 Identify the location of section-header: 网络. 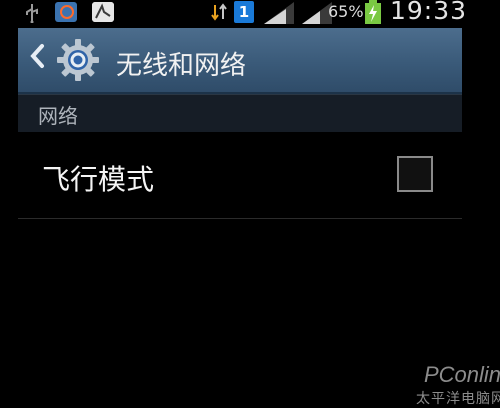
(240, 113).